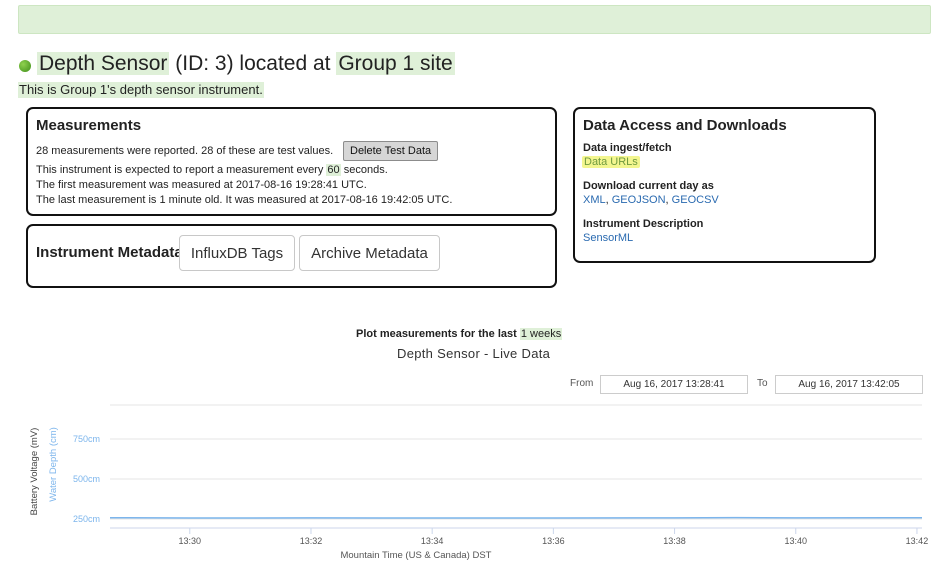  What do you see at coordinates (333, 170) in the screenshot?
I see `interval-value: 60` at bounding box center [333, 170].